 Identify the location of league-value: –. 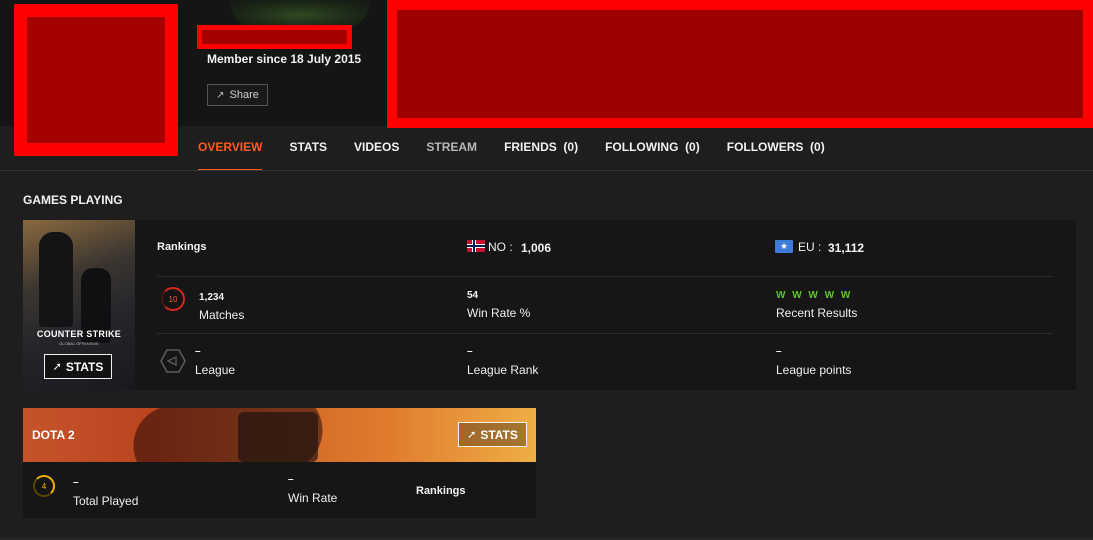
(198, 351).